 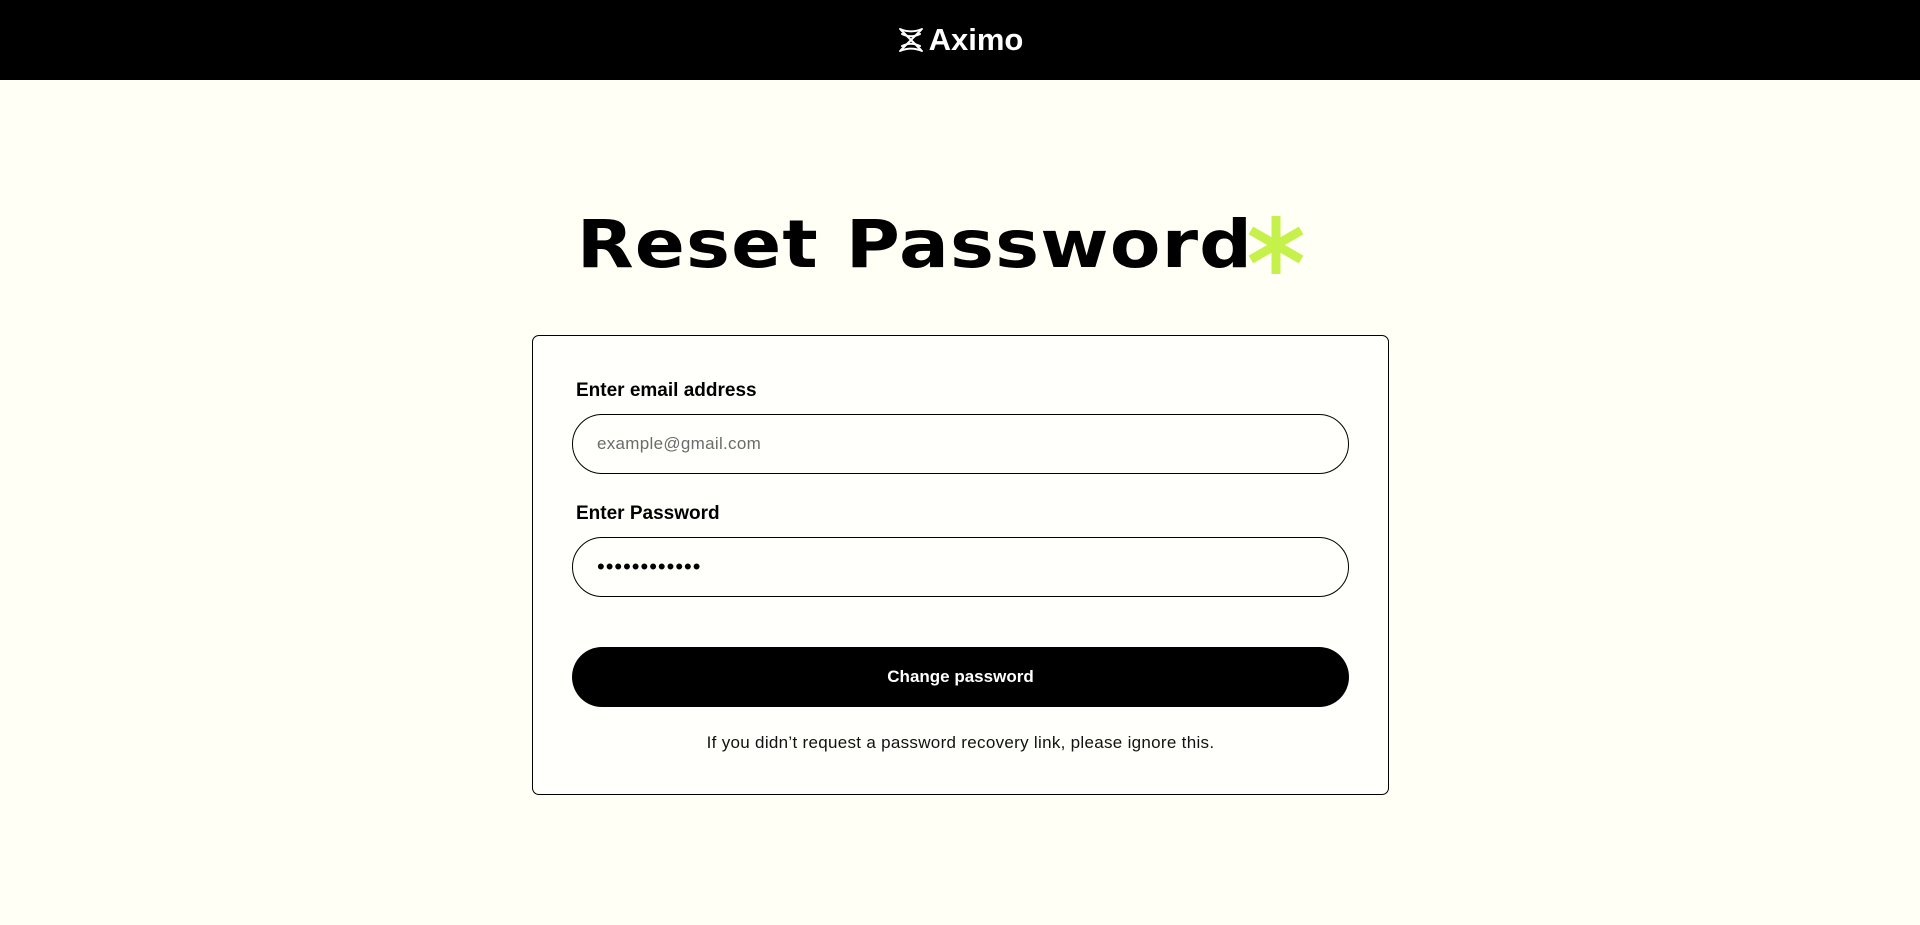 What do you see at coordinates (960, 444) in the screenshot?
I see `email-field` at bounding box center [960, 444].